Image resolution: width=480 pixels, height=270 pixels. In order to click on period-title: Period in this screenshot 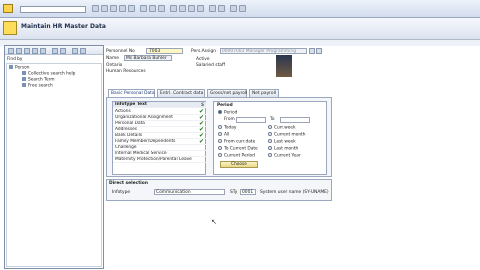, I will do `click(225, 105)`.